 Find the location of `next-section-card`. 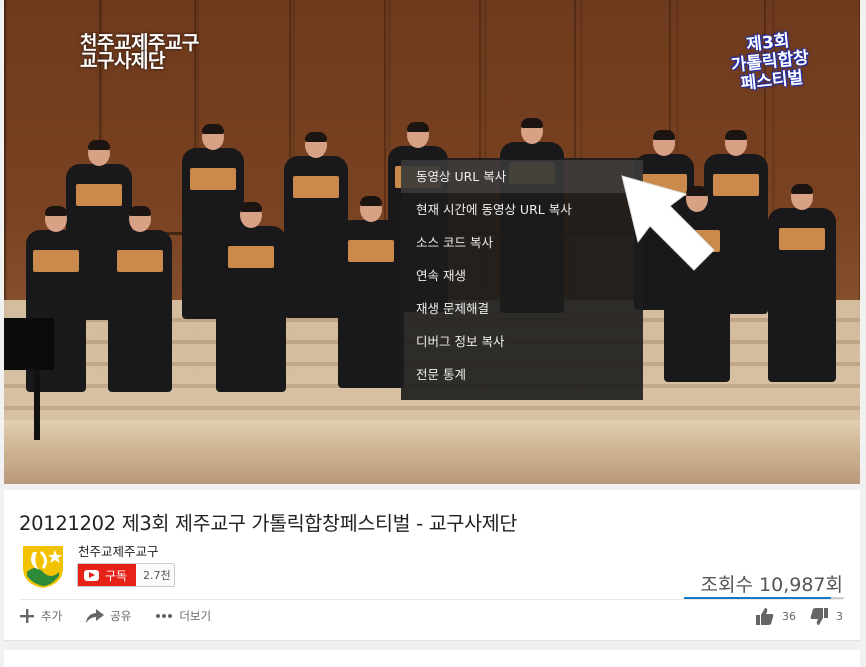

next-section-card is located at coordinates (432, 658).